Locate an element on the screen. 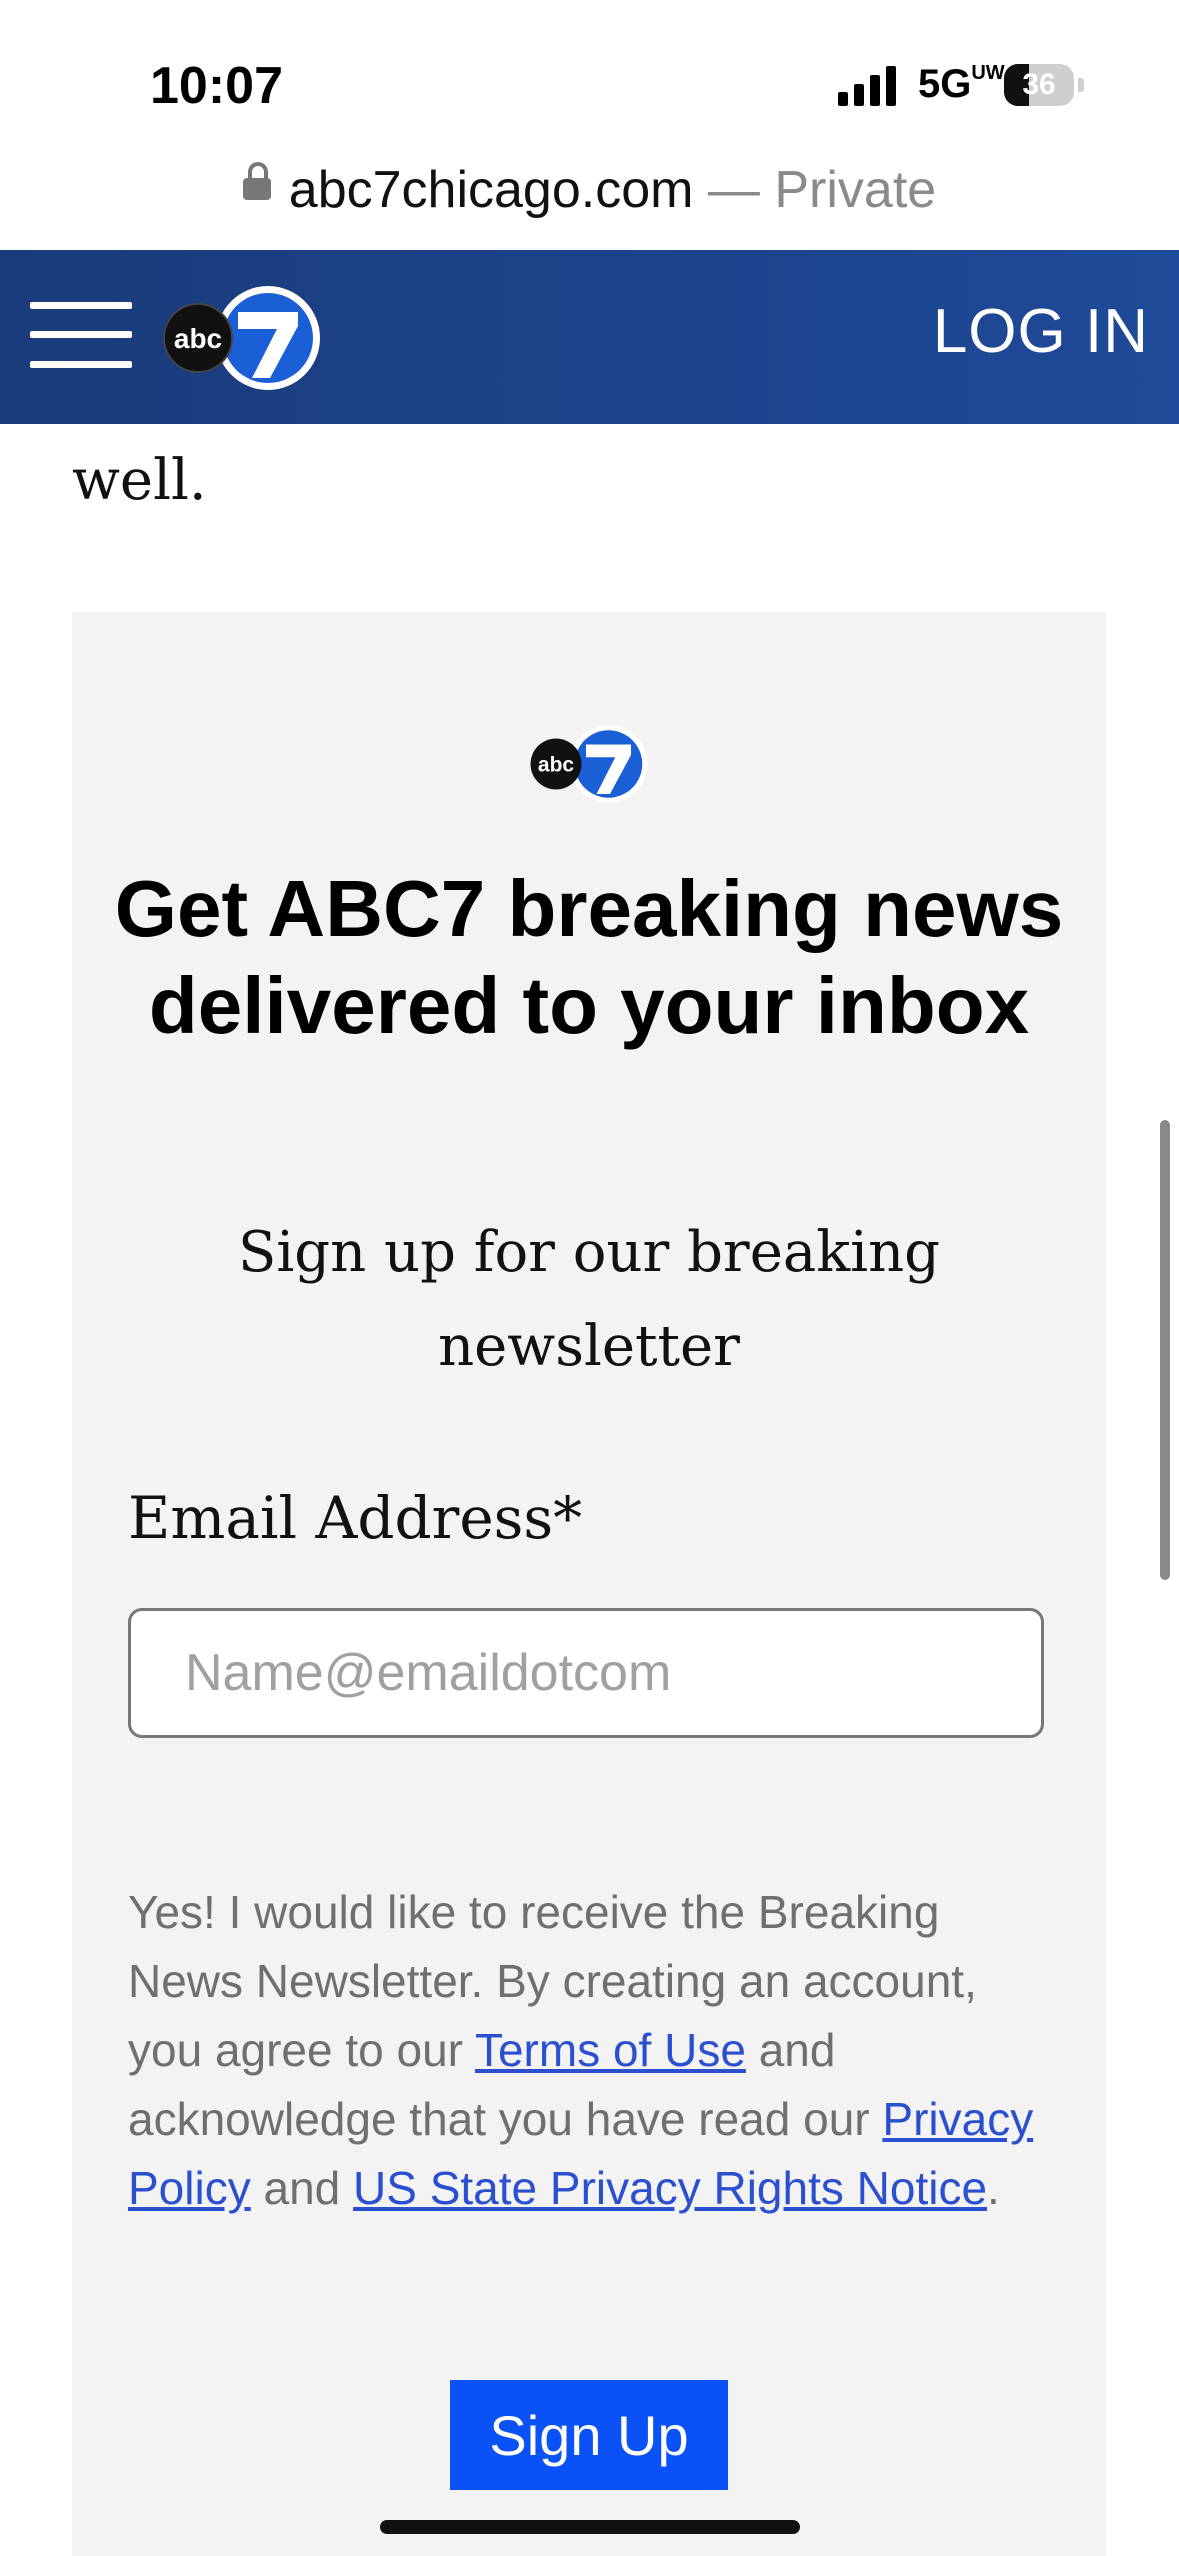 This screenshot has width=1179, height=2556. battery-level: 36 is located at coordinates (1039, 84).